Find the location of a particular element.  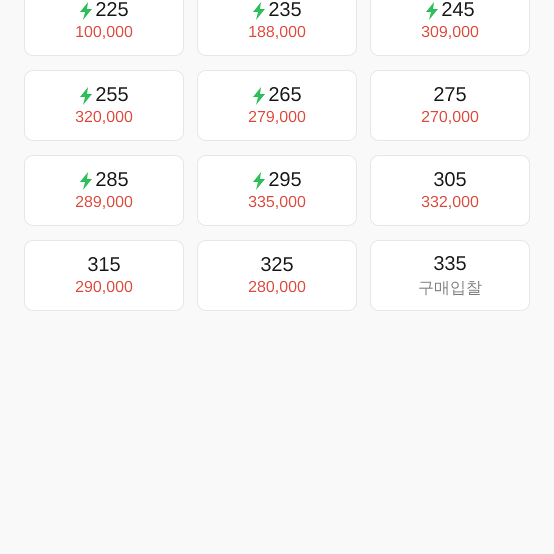

size-option: 285 289,000 is located at coordinates (104, 190).